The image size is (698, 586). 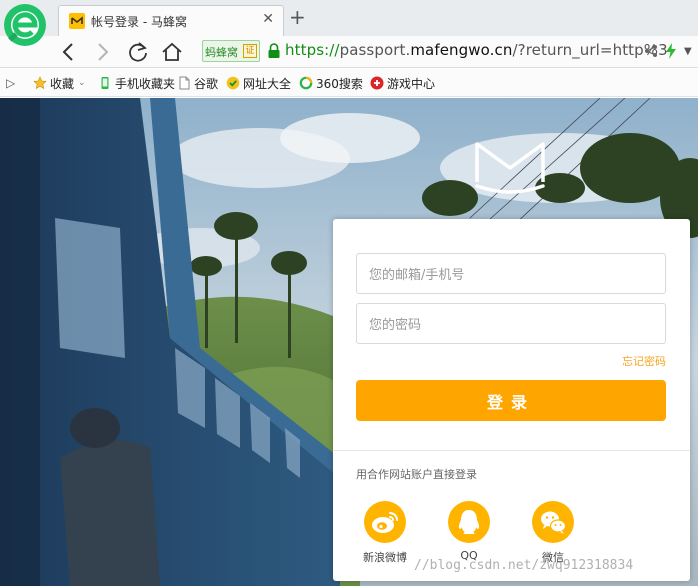 I want to click on url-host: mafengwo.cn, so click(x=461, y=50).